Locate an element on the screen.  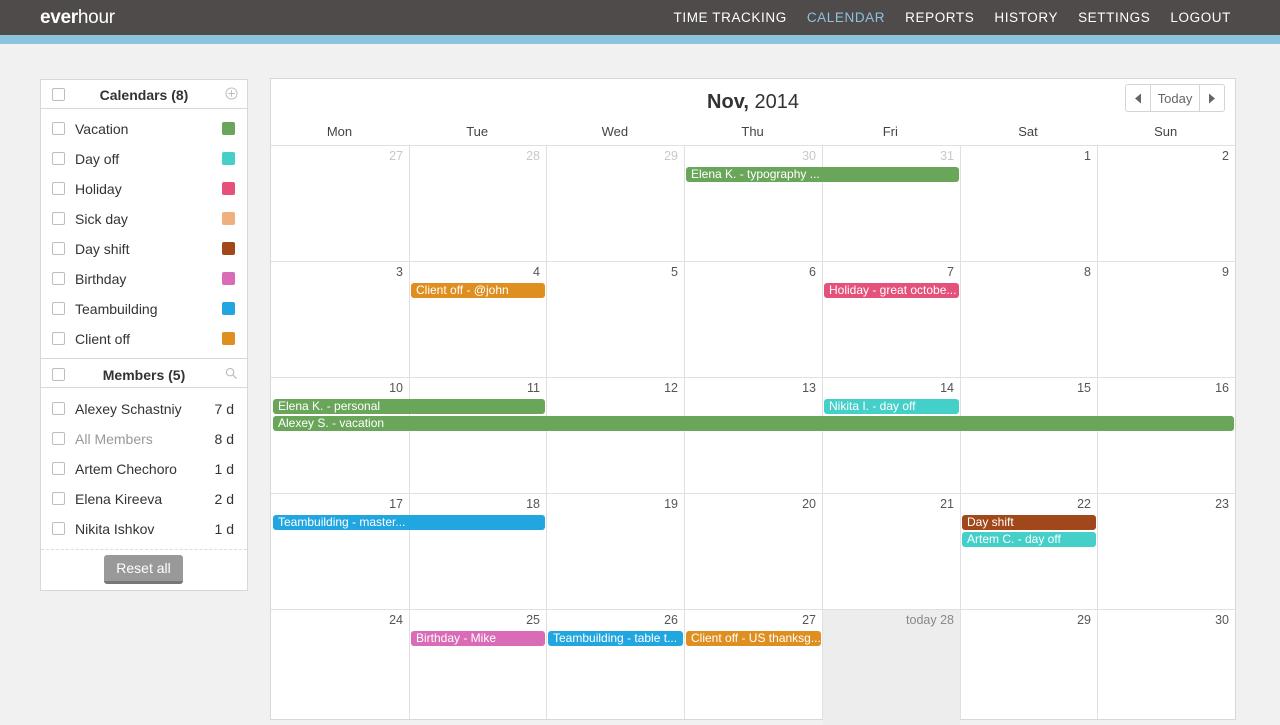
calendar-event: Day shift is located at coordinates (1029, 522).